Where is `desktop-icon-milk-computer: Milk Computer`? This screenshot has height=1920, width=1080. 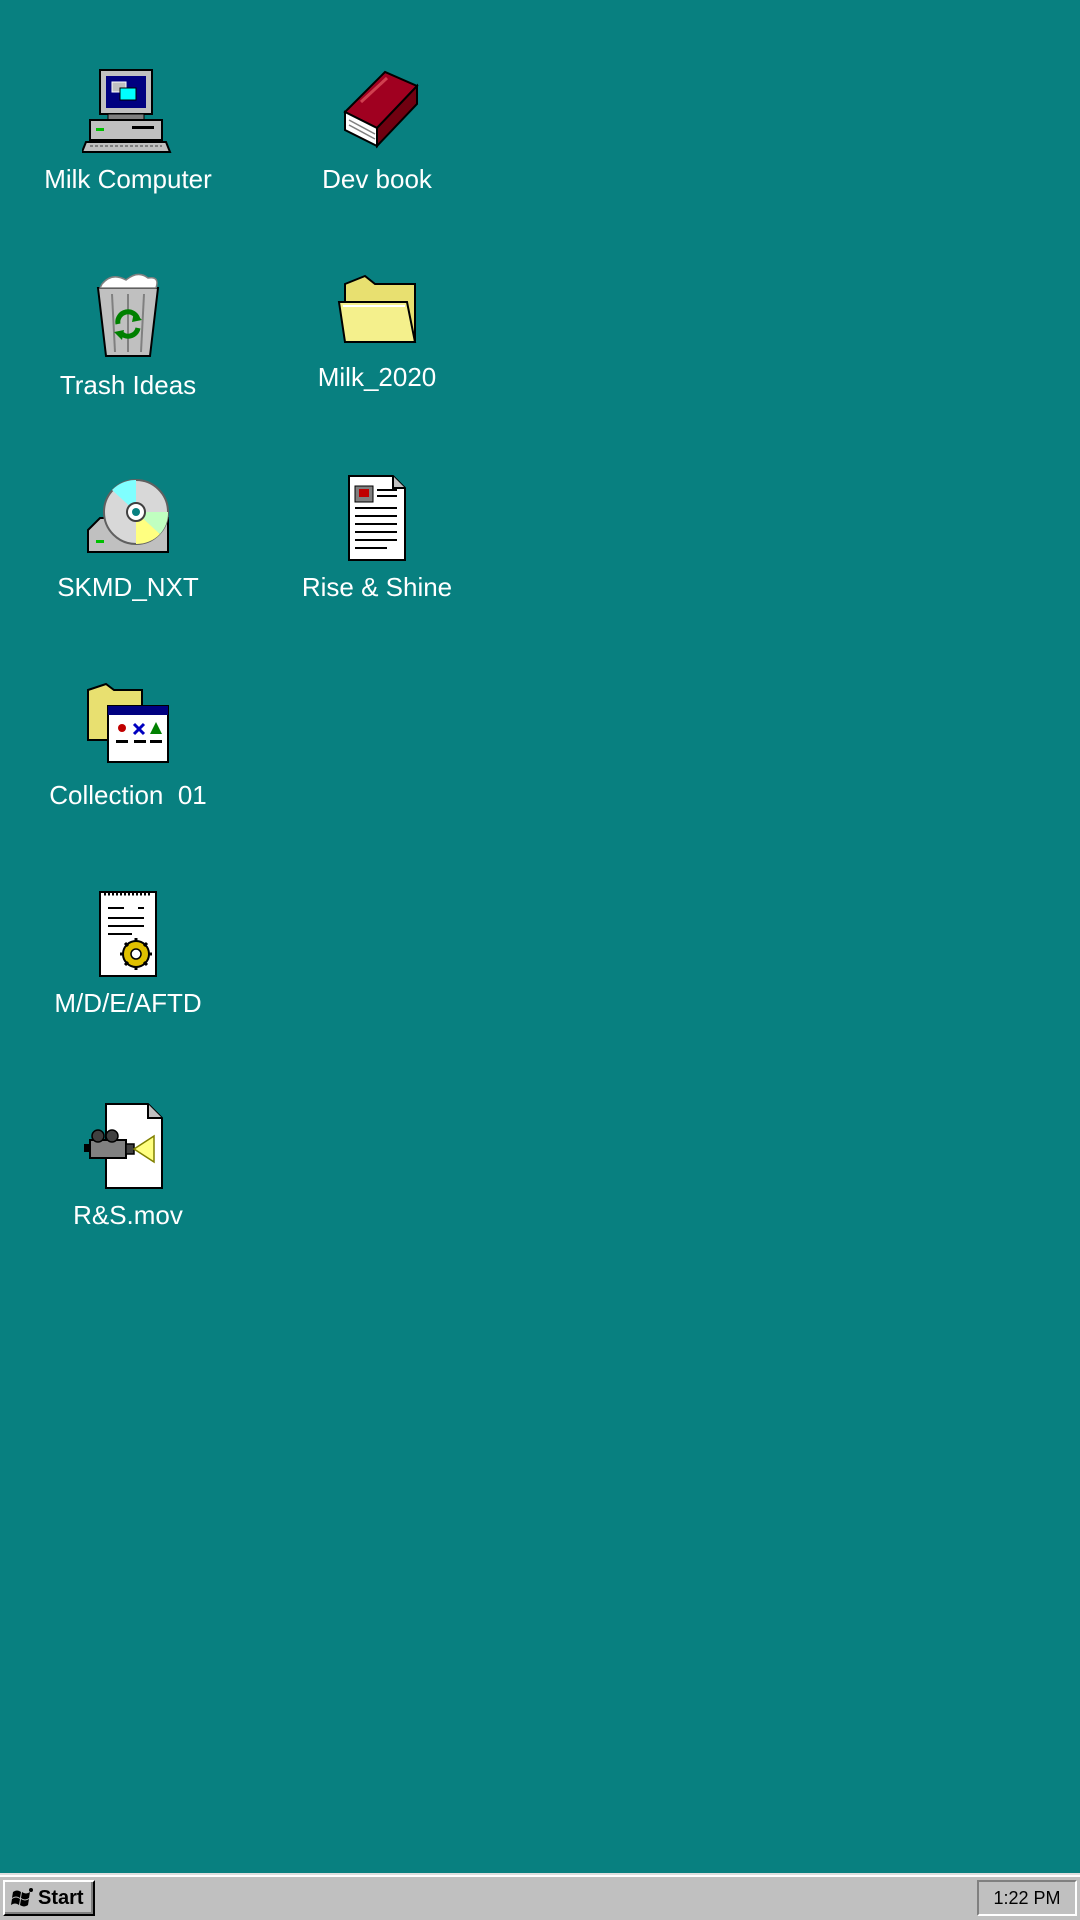
desktop-icon-milk-computer: Milk Computer is located at coordinates (128, 129).